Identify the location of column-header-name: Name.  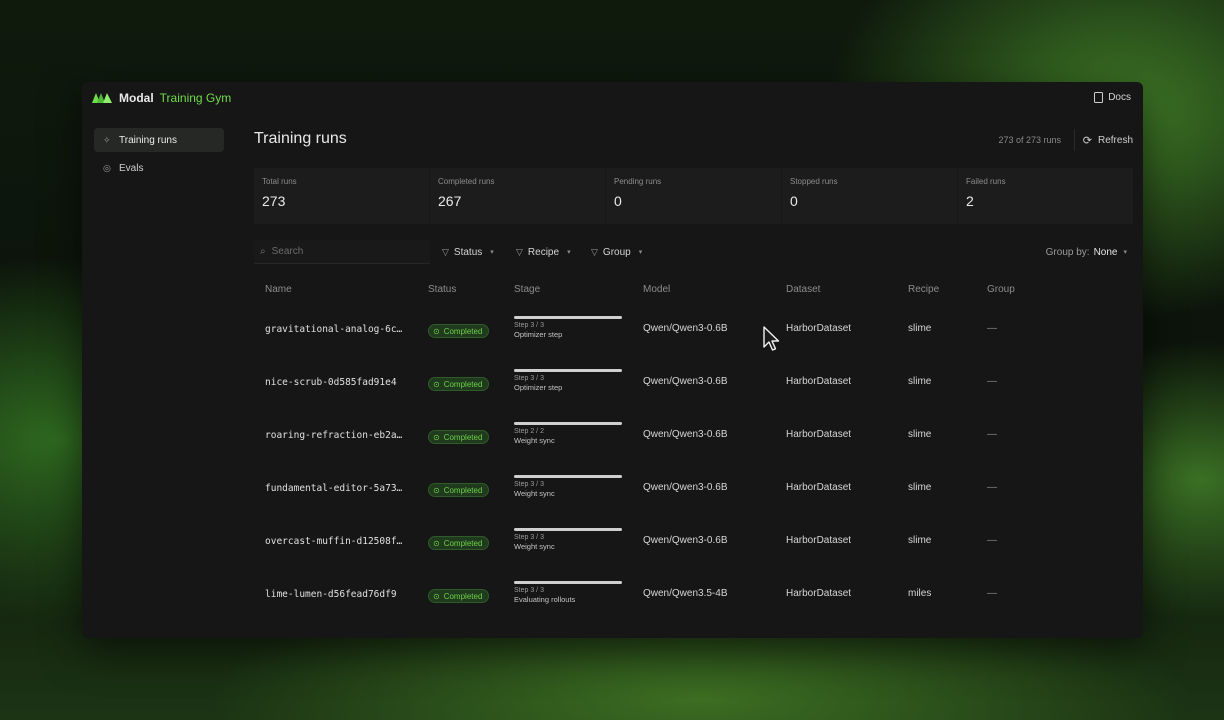
(278, 289).